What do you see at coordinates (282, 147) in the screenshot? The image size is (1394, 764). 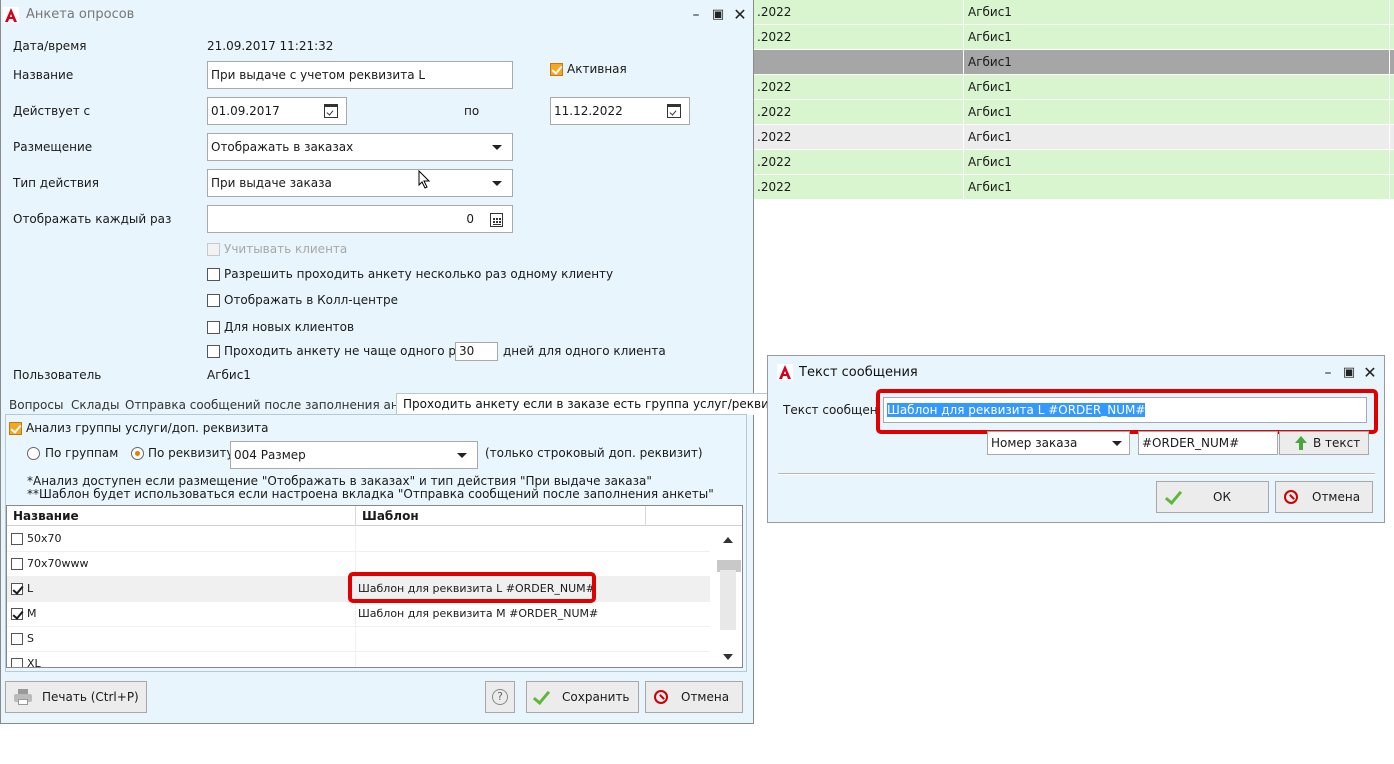 I see `placement-value: Отображать в заказах` at bounding box center [282, 147].